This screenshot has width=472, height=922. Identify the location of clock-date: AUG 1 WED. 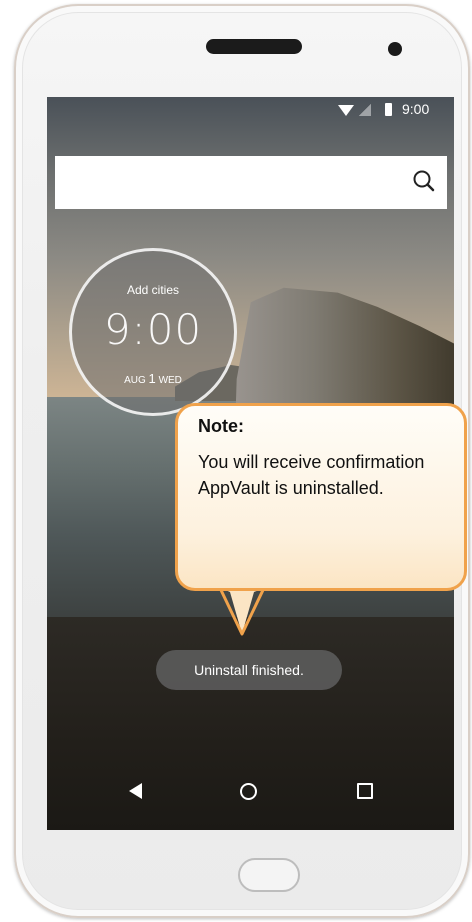
(153, 378).